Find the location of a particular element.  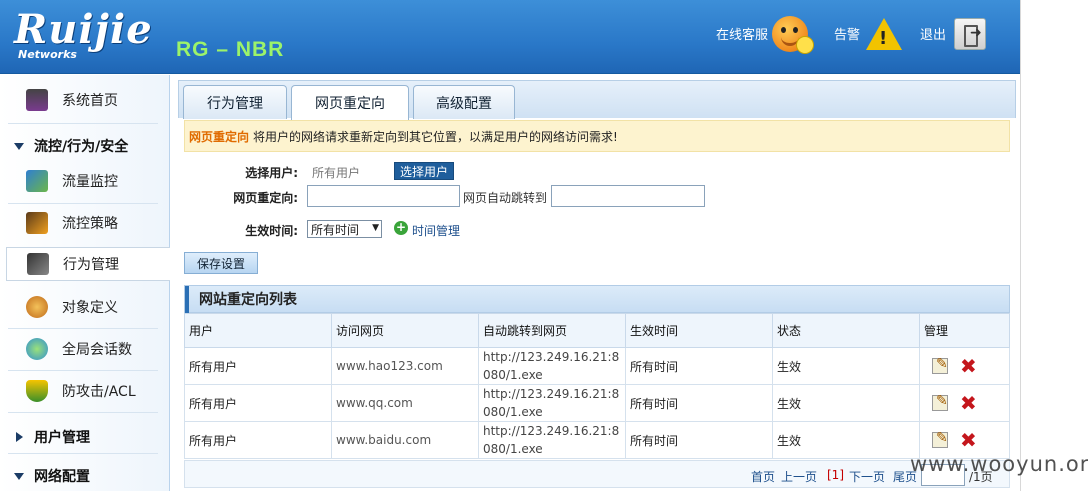

column-header-manage: 管理 is located at coordinates (964, 330).